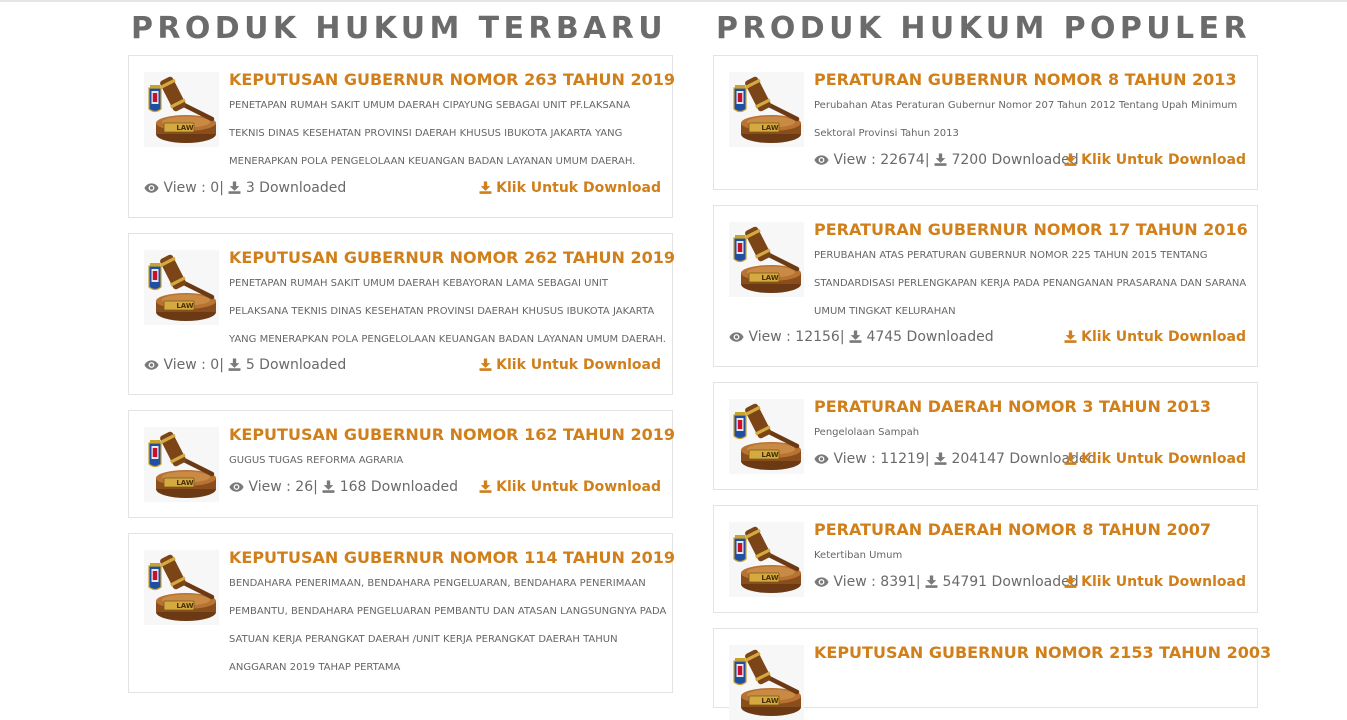 Image resolution: width=1347 pixels, height=720 pixels. I want to click on document-title: PERATURAN GUBERNUR NOMOR 17 TAHUN 2016, so click(1033, 230).